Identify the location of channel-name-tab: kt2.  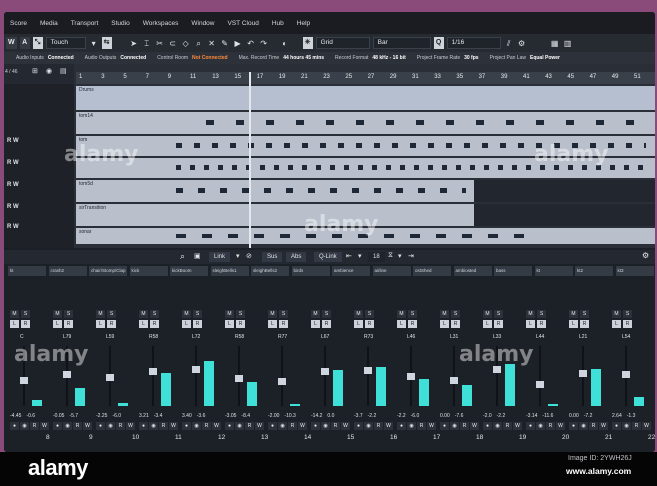
(594, 271).